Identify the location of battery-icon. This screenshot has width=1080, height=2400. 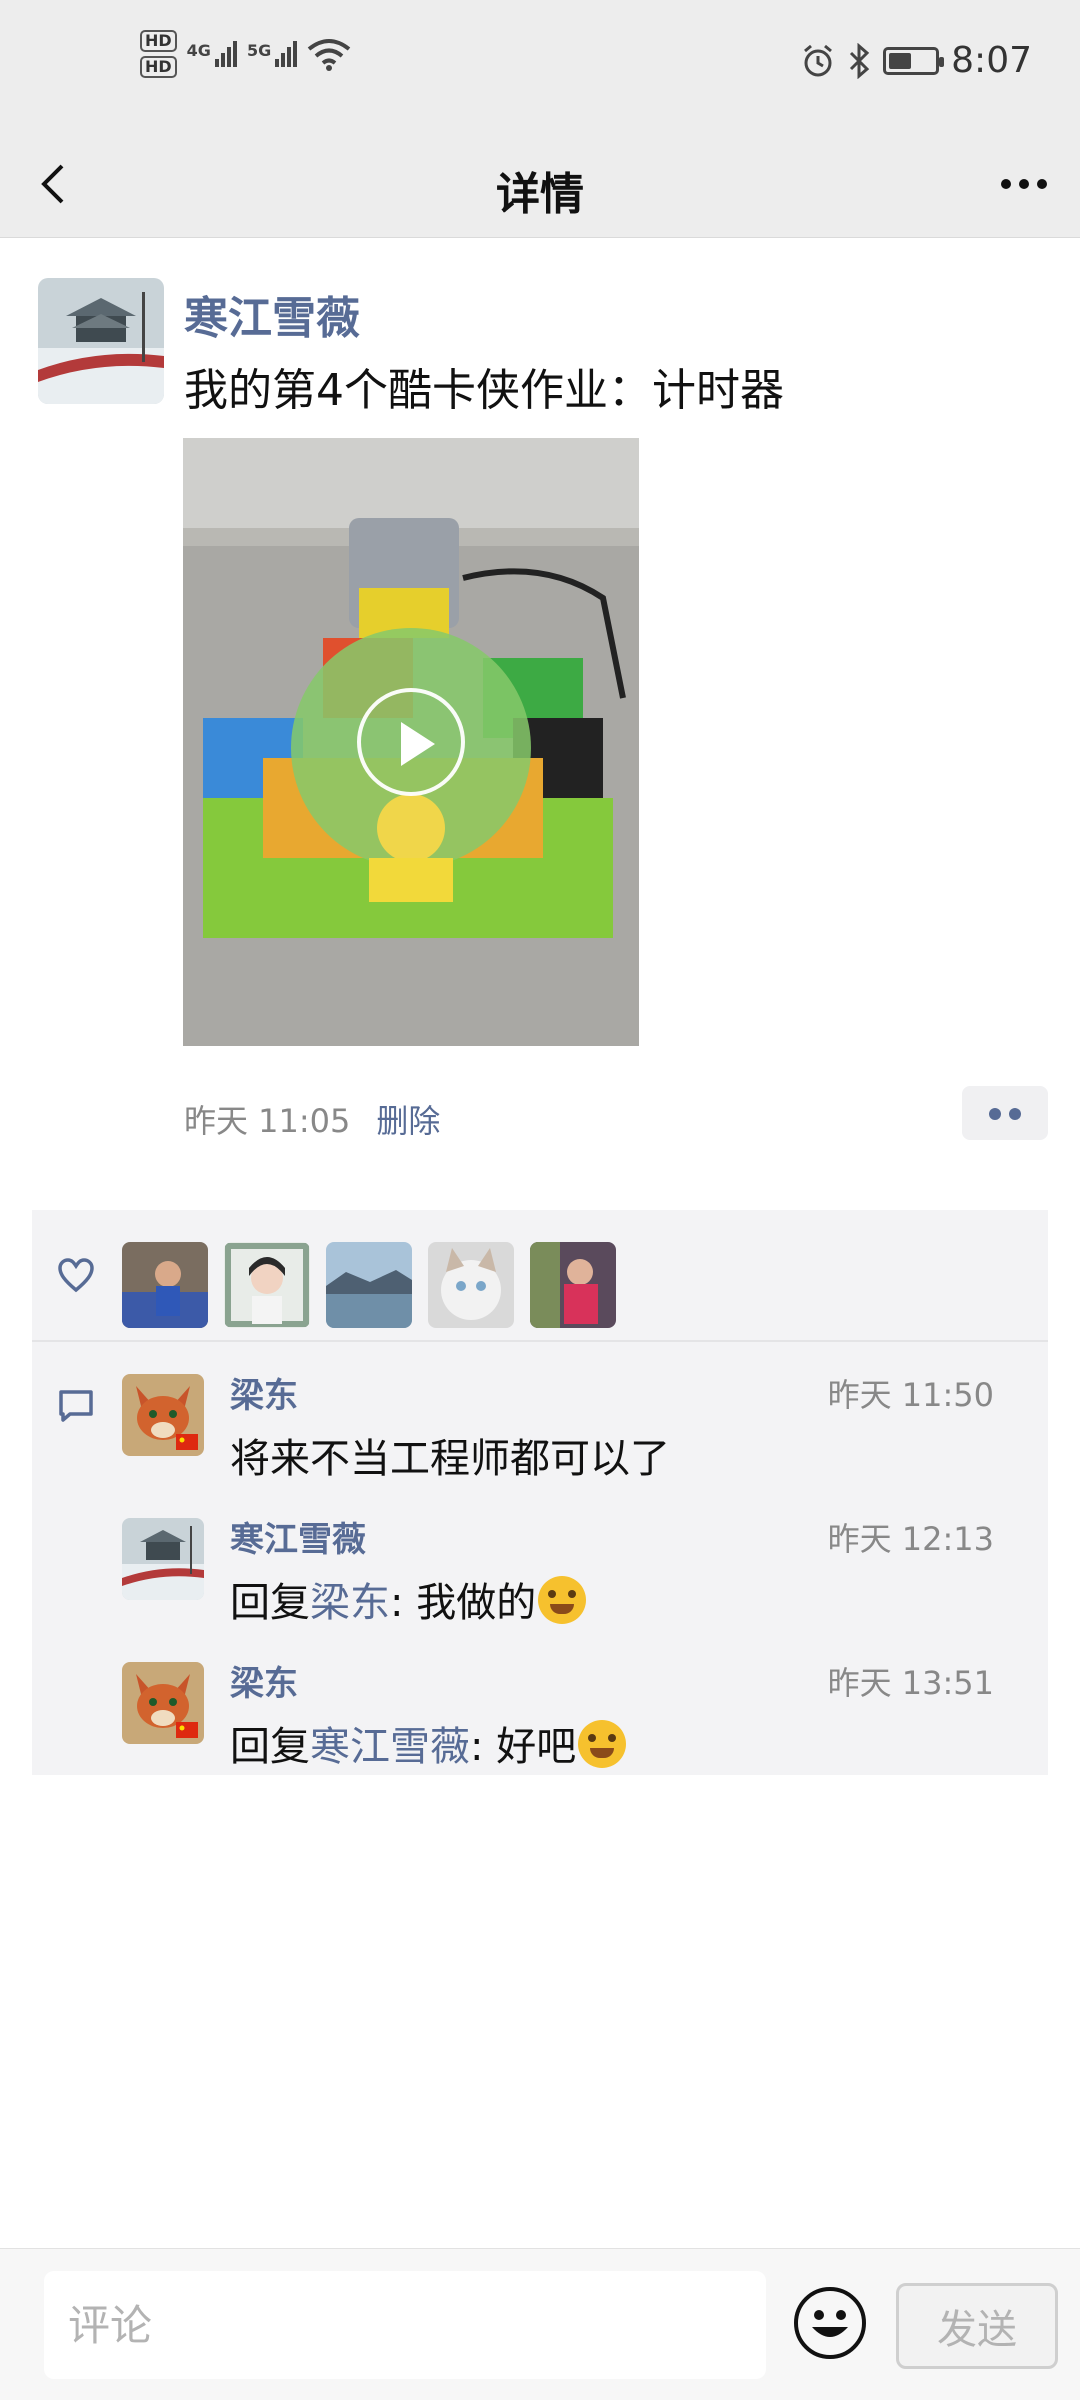
(914, 60).